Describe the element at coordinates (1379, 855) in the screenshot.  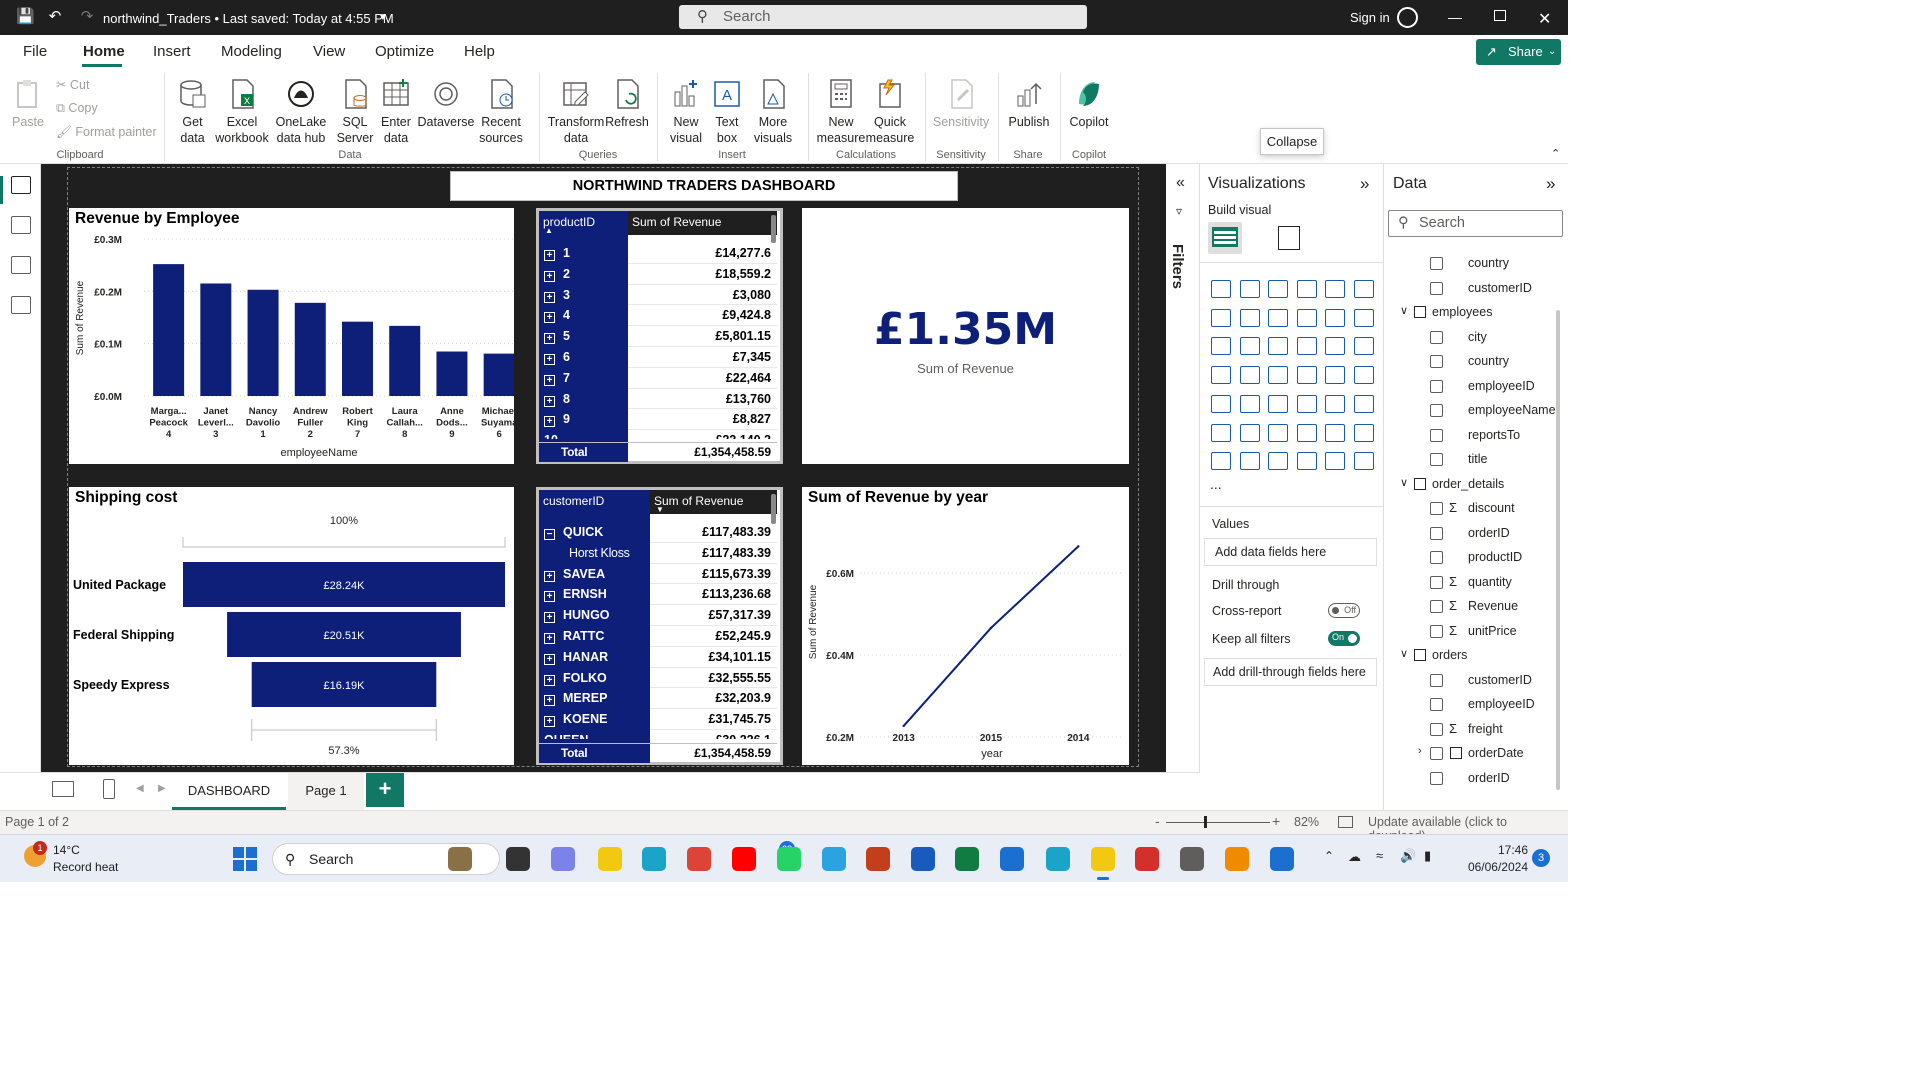
I see `wifi-icon: ≈` at that location.